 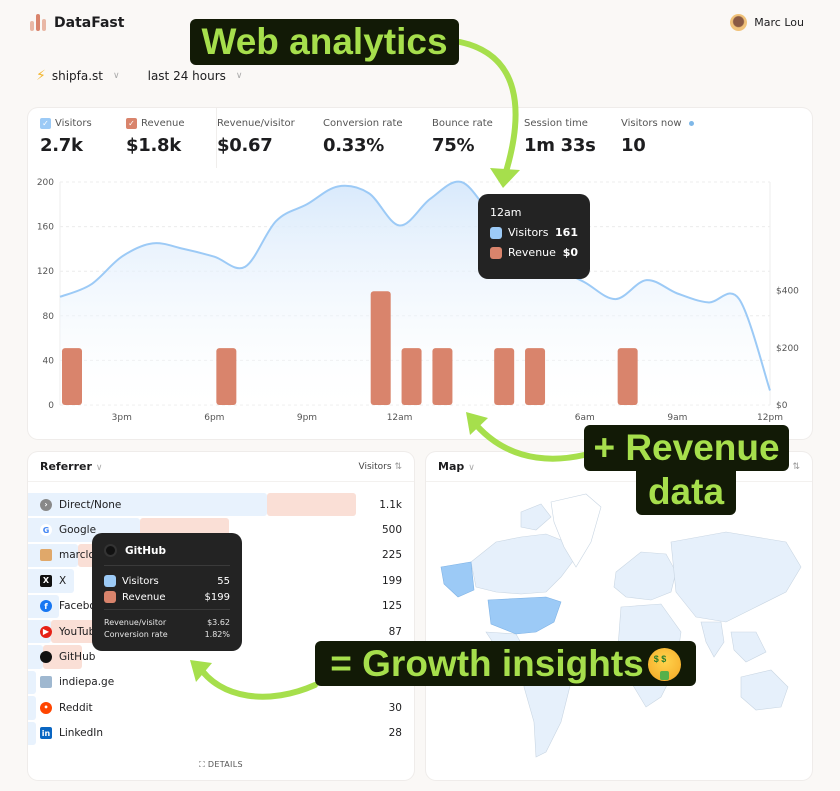 I want to click on details-label: DETAILS, so click(x=225, y=764).